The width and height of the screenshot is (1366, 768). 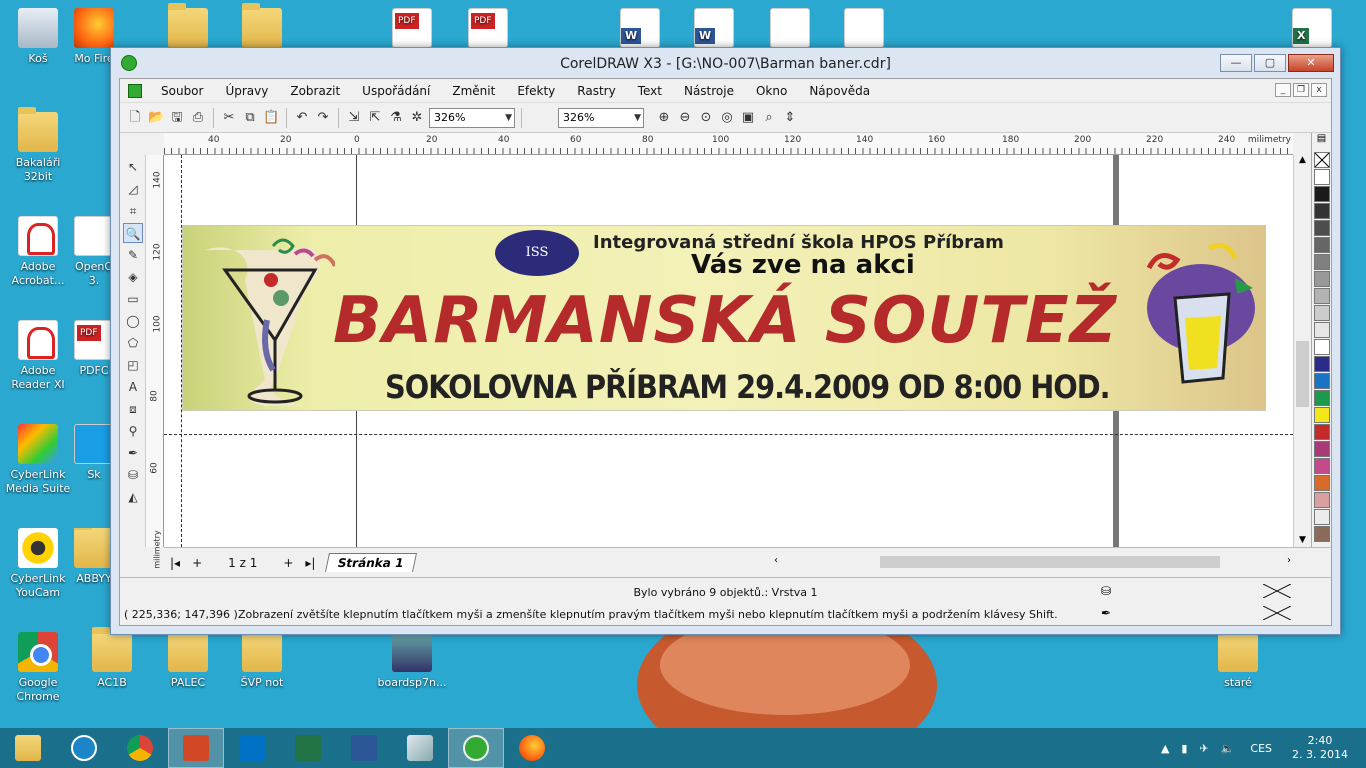 I want to click on battery-icon: ▮, so click(x=1184, y=748).